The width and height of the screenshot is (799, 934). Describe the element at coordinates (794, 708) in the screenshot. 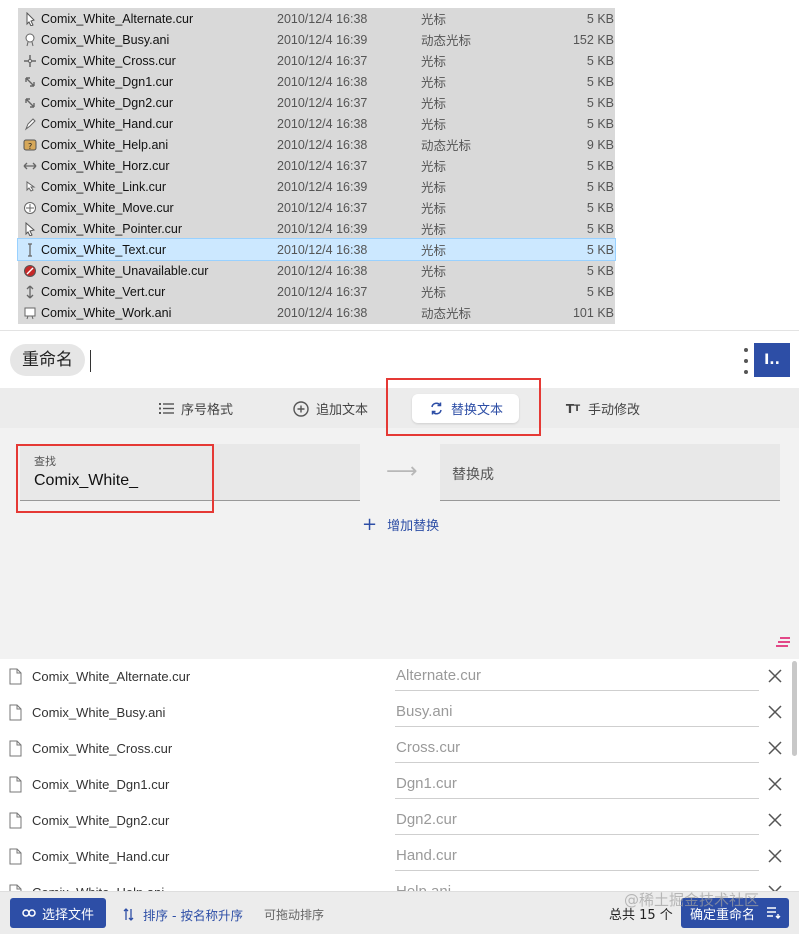

I see `scrollbar` at that location.